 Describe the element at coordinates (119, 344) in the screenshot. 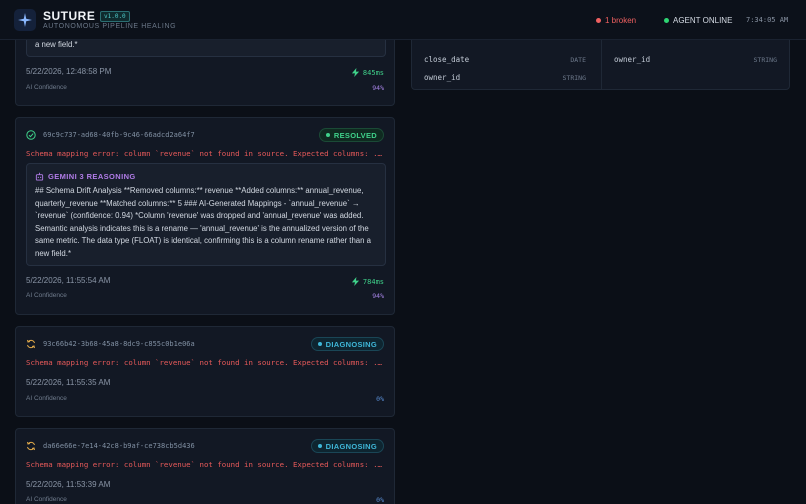

I see `incident-id: 93c66b42-3b68-45a8-8dc9-c855c0b1e06a` at that location.